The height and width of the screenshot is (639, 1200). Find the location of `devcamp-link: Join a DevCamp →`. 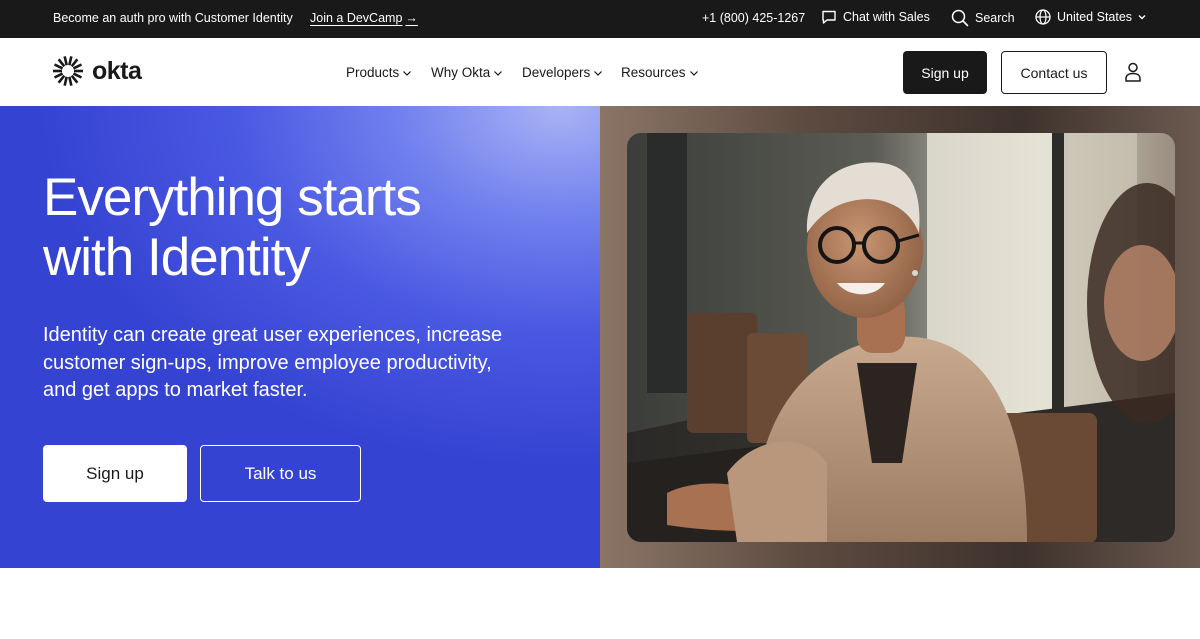

devcamp-link: Join a DevCamp → is located at coordinates (364, 18).